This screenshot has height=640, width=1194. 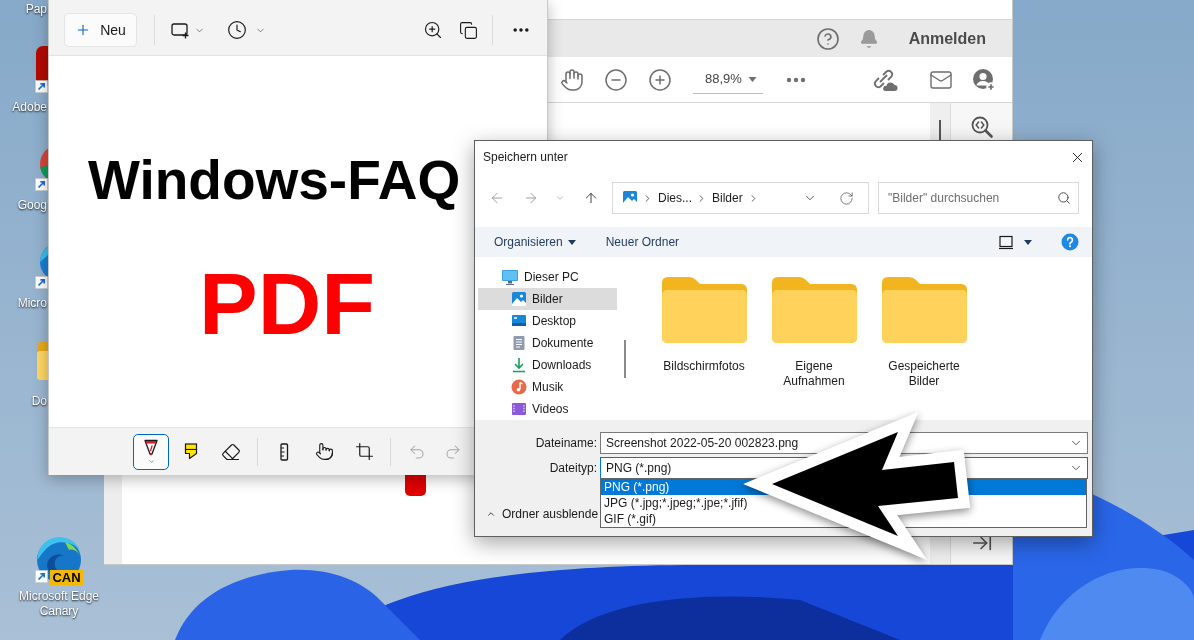 What do you see at coordinates (100, 30) in the screenshot?
I see `new-button: Neu` at bounding box center [100, 30].